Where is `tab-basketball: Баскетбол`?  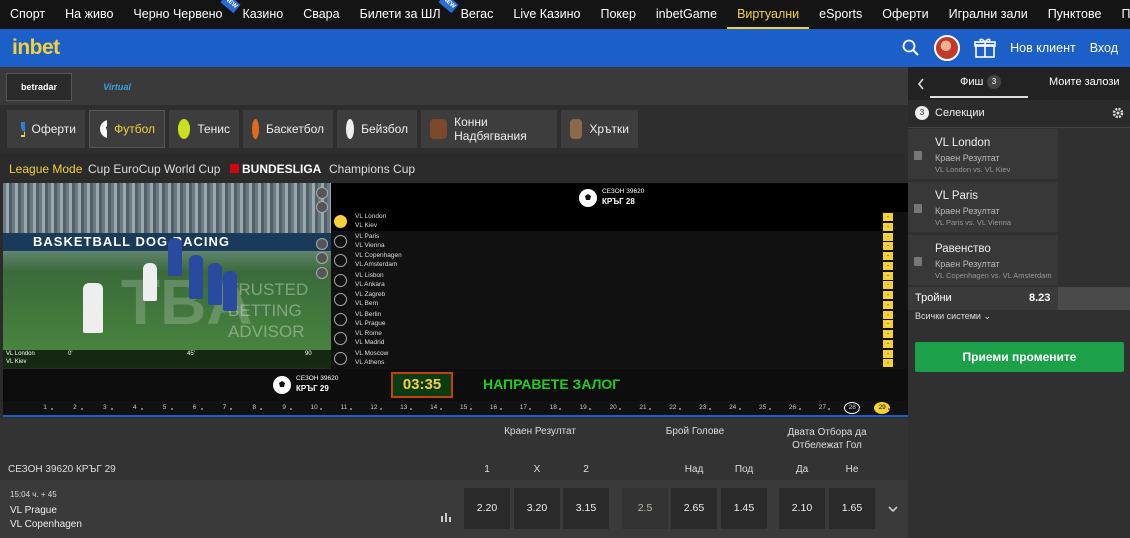
tab-basketball: Баскетбол is located at coordinates (288, 129).